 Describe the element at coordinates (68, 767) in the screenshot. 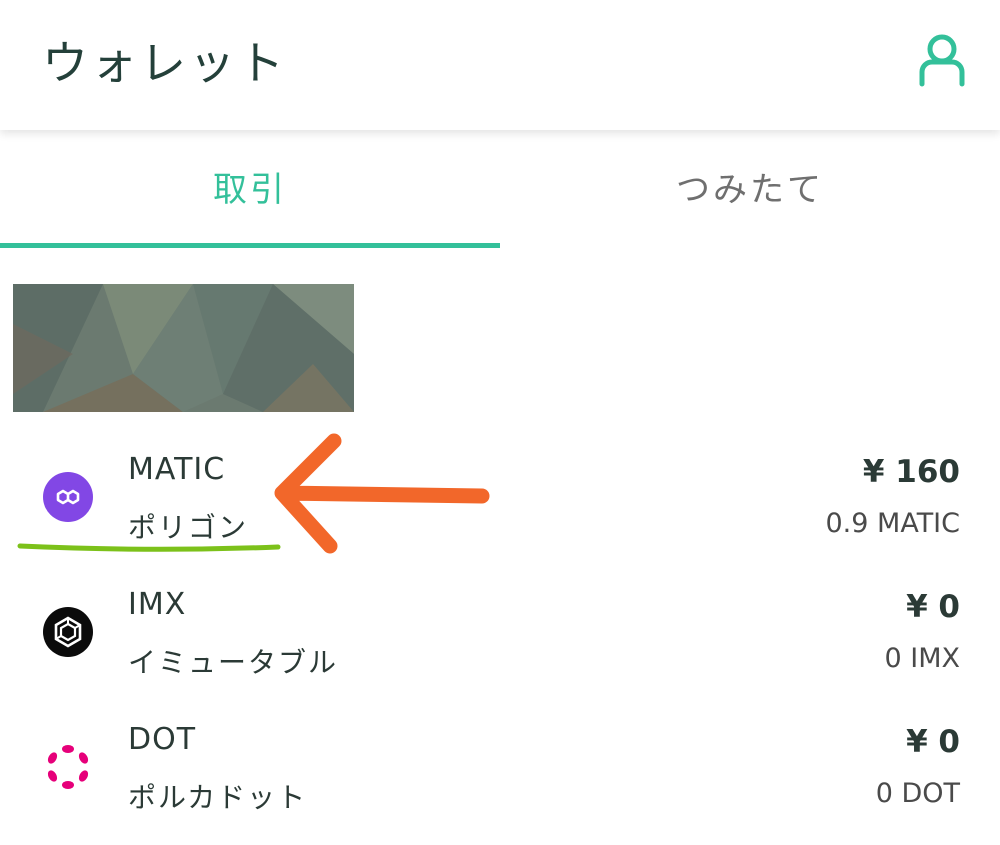

I see `polkadot-icon` at that location.